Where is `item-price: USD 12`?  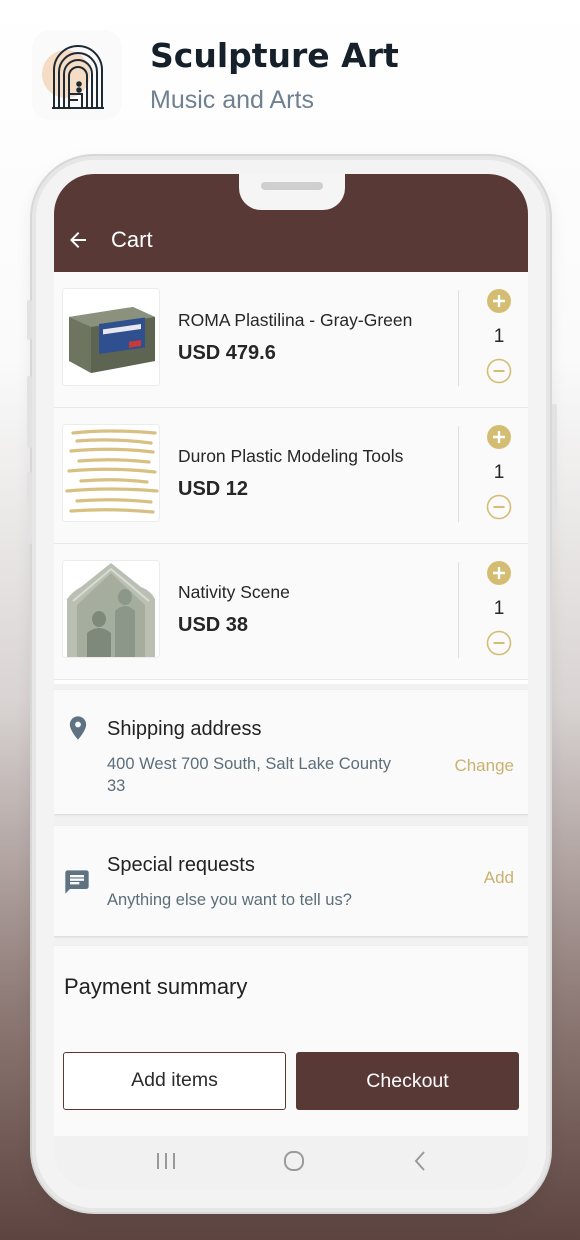
item-price: USD 12 is located at coordinates (213, 489).